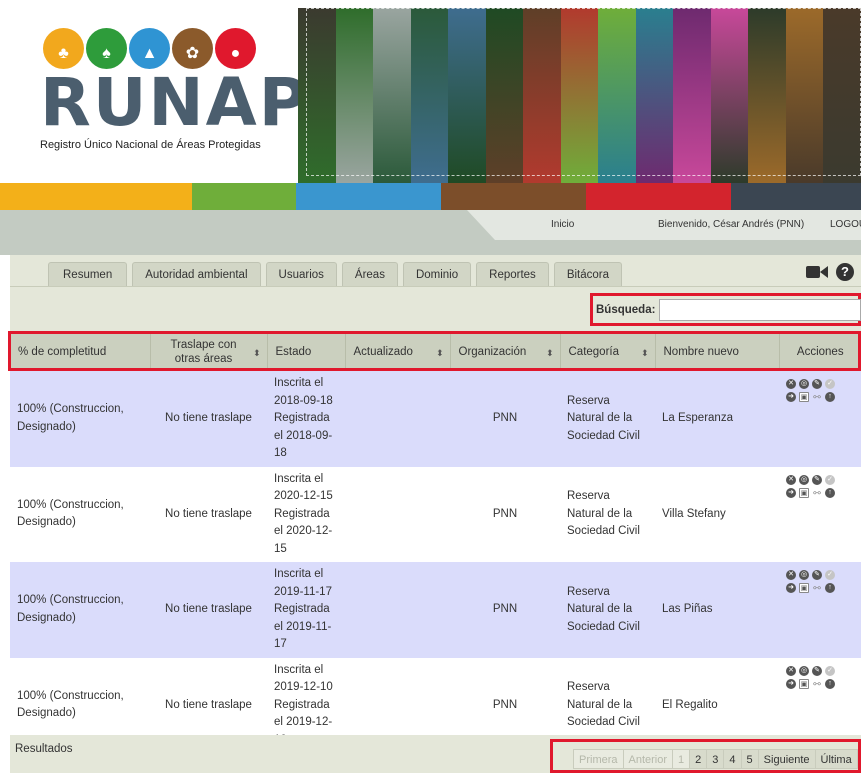  I want to click on pager-page-2: 2, so click(698, 759).